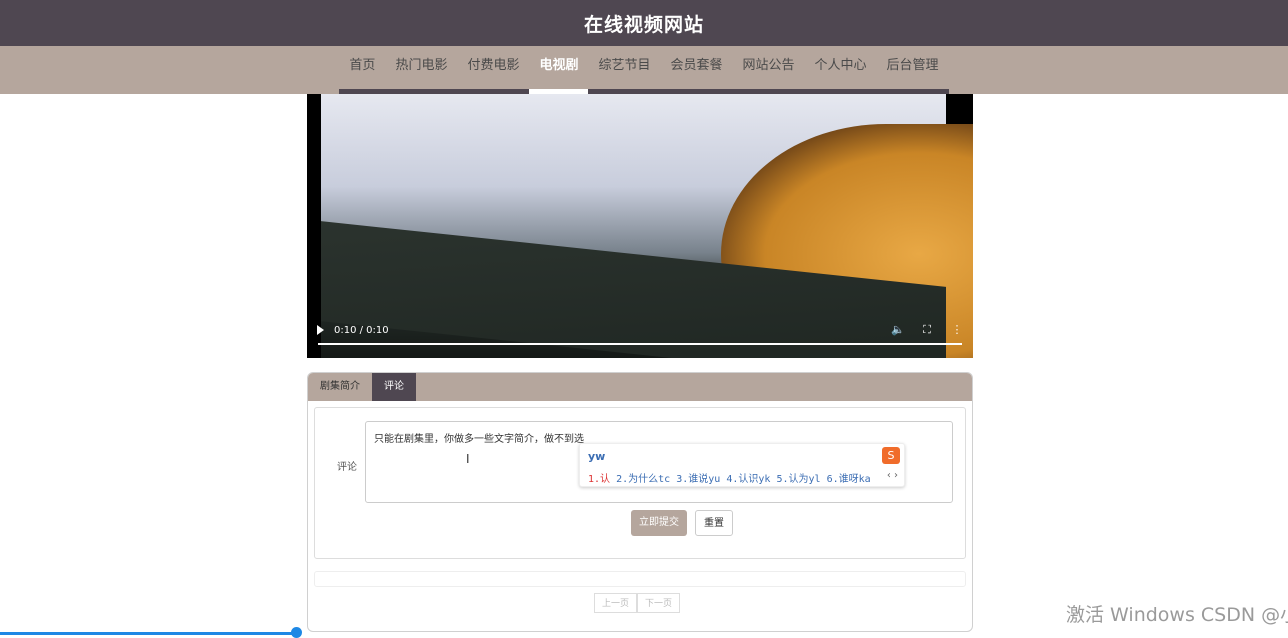 This screenshot has height=638, width=1288. What do you see at coordinates (361, 330) in the screenshot?
I see `video-time: 0:10 / 0:10` at bounding box center [361, 330].